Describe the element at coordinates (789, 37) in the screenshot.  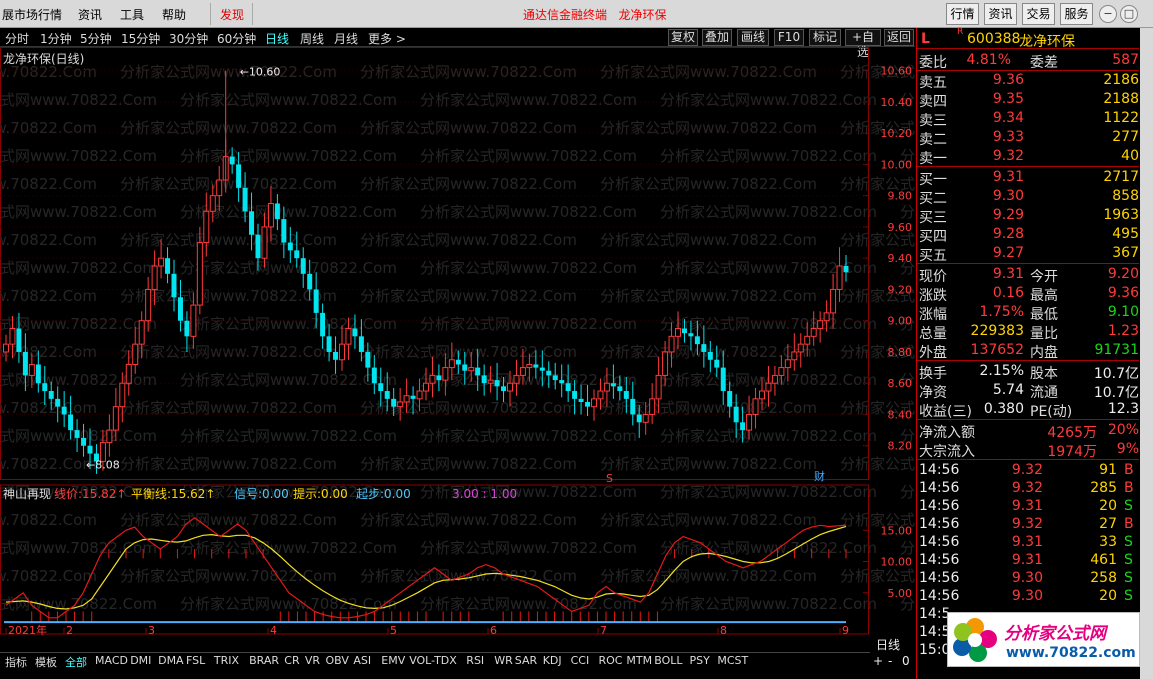
I see `f10-button: F10` at that location.